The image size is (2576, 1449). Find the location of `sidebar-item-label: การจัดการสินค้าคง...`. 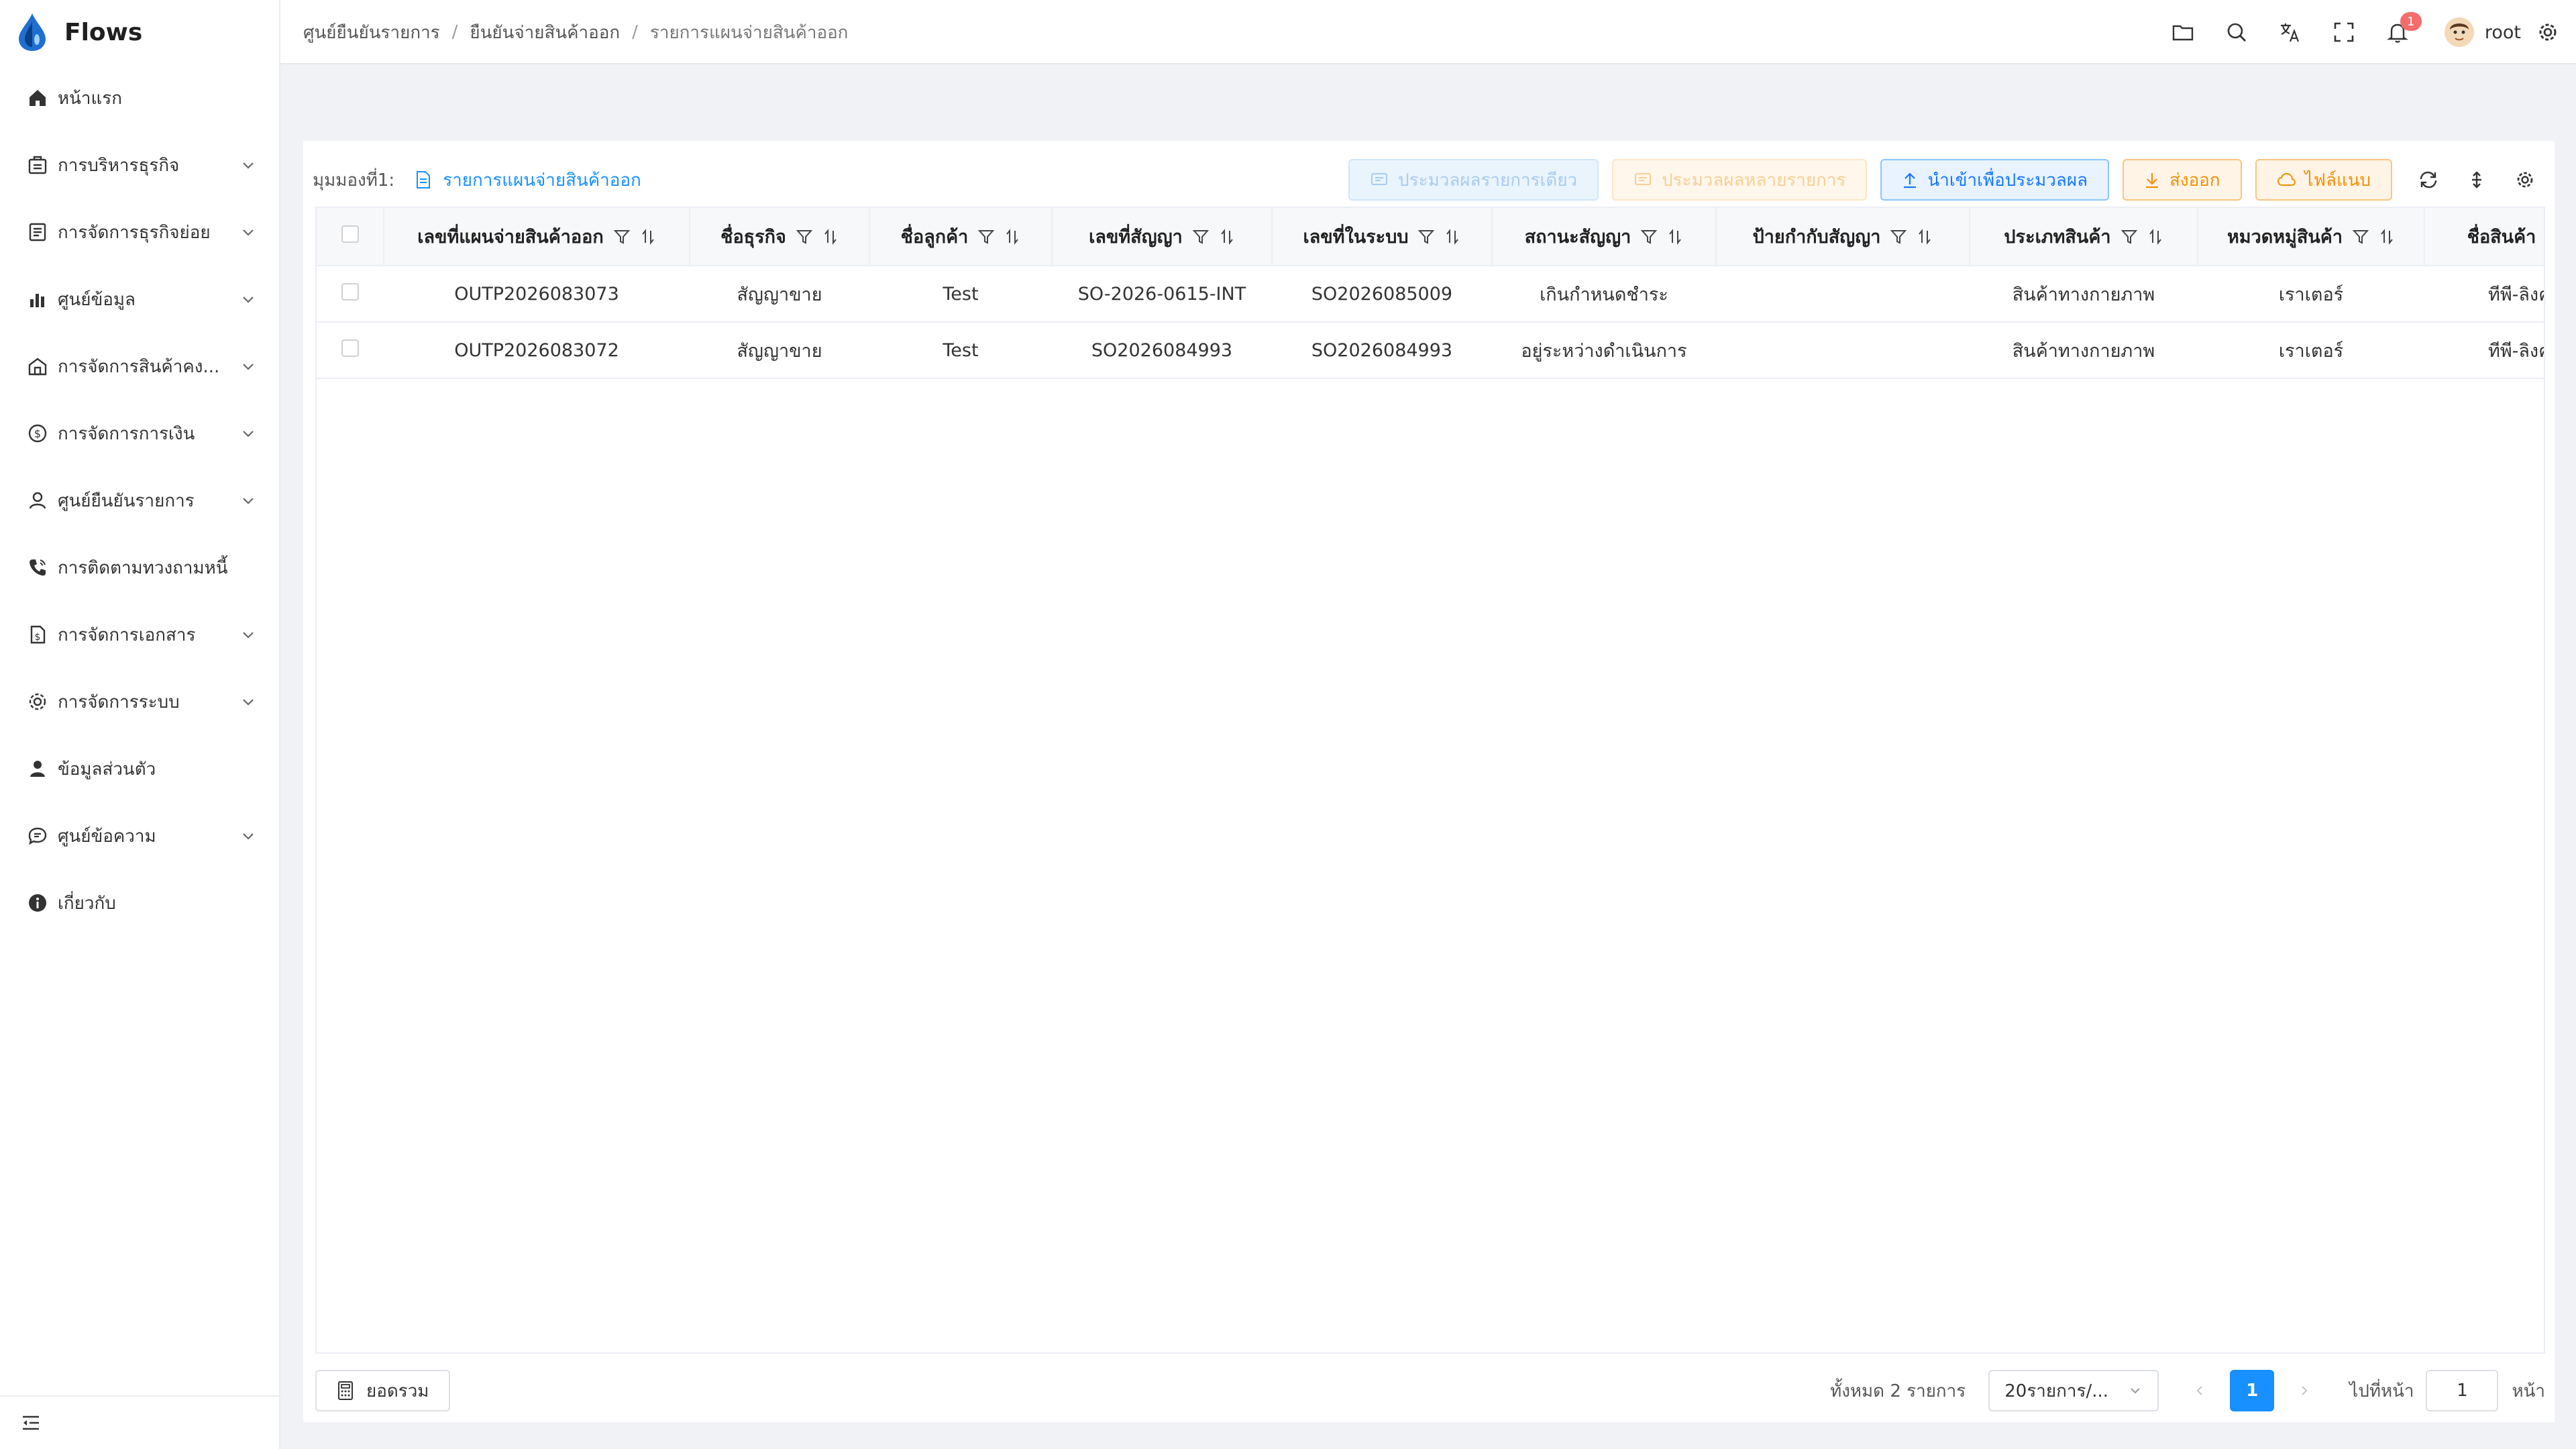

sidebar-item-label: การจัดการสินค้าคง... is located at coordinates (139, 366).